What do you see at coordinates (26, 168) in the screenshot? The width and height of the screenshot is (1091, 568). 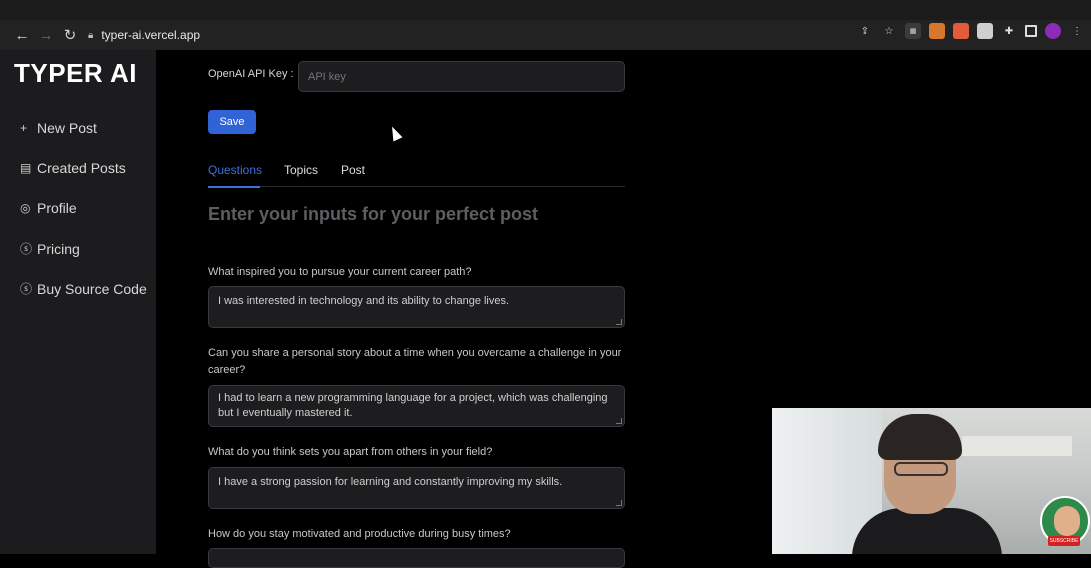 I see `list-icon: ▤` at bounding box center [26, 168].